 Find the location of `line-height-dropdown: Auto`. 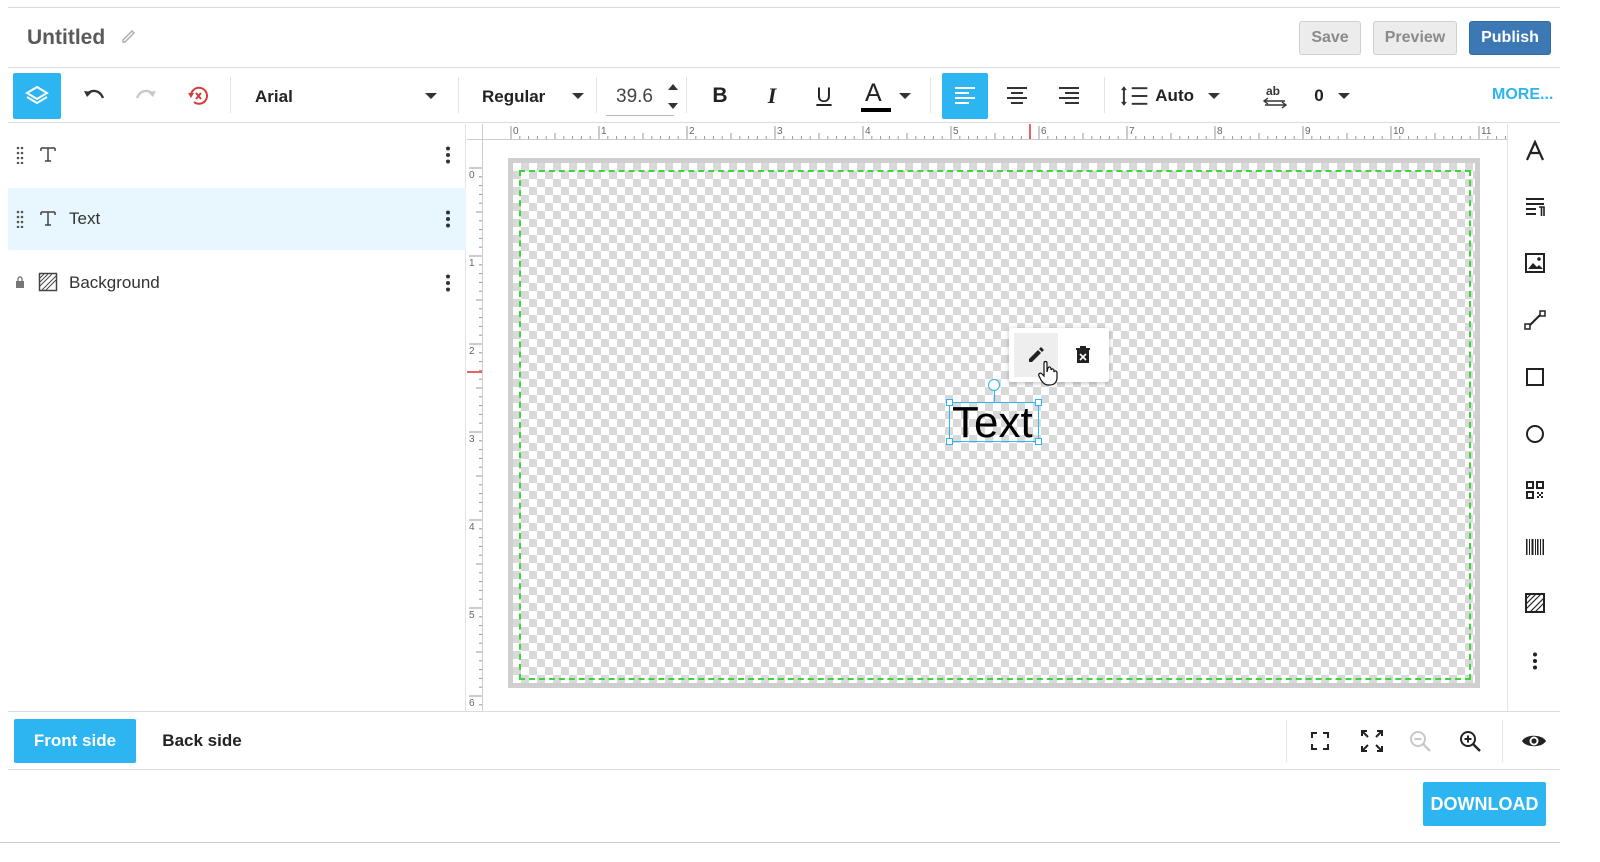

line-height-dropdown: Auto is located at coordinates (1170, 96).